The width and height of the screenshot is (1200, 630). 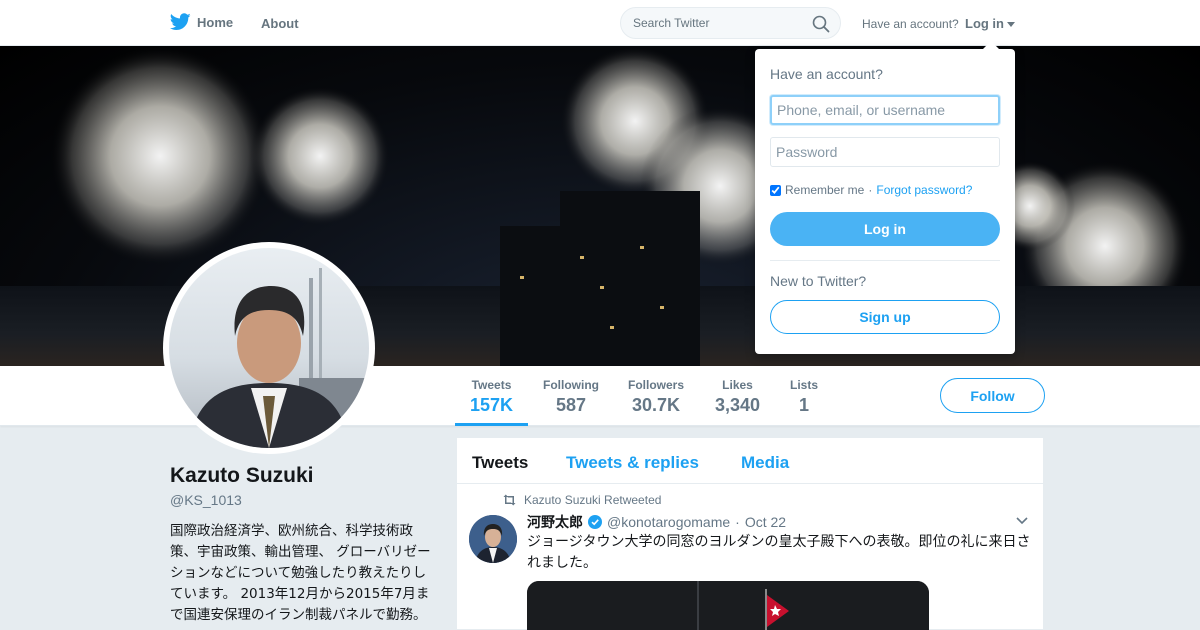 I want to click on stat-label: Lists, so click(x=804, y=385).